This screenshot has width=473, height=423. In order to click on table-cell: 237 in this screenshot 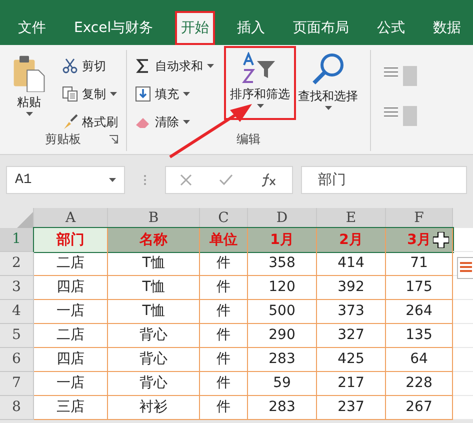, I will do `click(351, 407)`.